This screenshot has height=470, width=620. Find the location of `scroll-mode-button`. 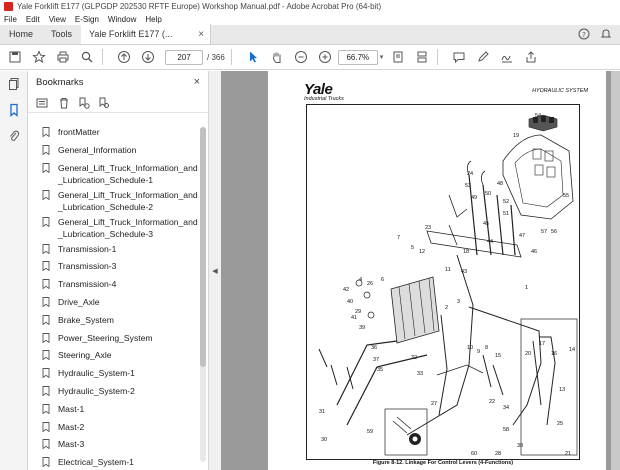

scroll-mode-button is located at coordinates (422, 57).